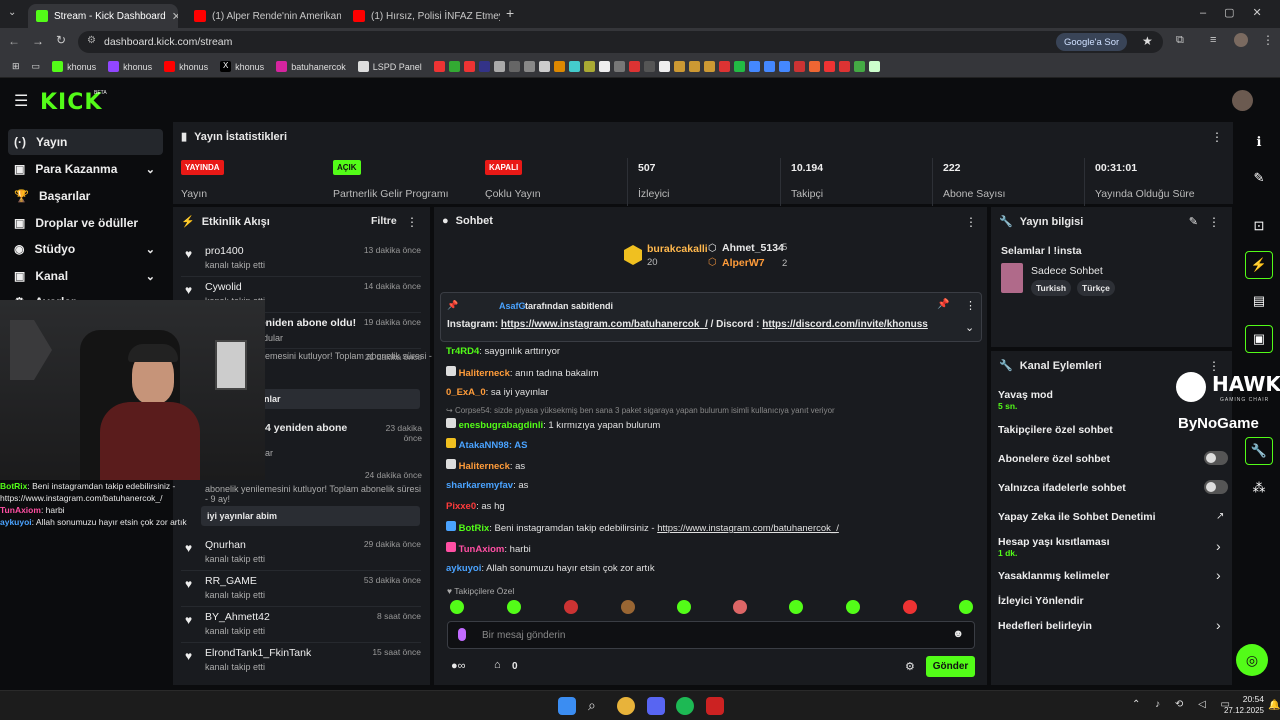  I want to click on sidebar-item-kanal: ▣ Kanal ⌄, so click(85, 276).